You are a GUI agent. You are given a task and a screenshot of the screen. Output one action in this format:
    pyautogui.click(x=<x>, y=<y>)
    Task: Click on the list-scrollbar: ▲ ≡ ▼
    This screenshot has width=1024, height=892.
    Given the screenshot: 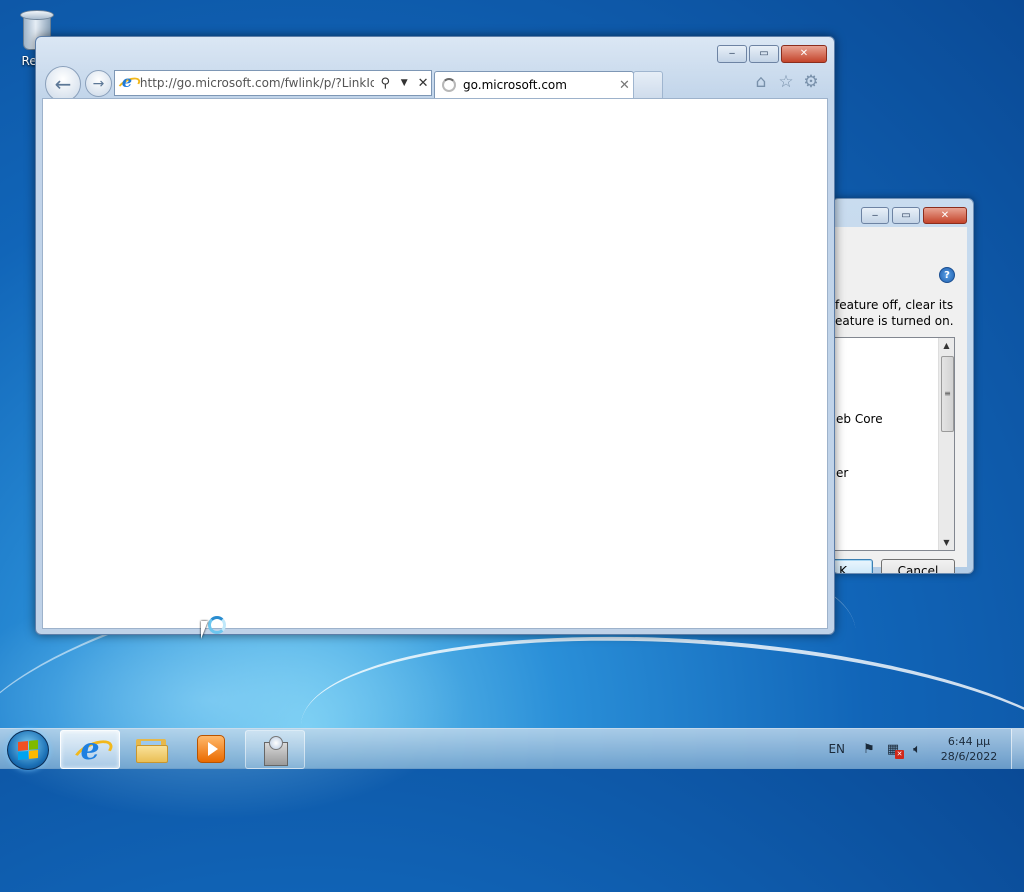 What is the action you would take?
    pyautogui.click(x=946, y=444)
    